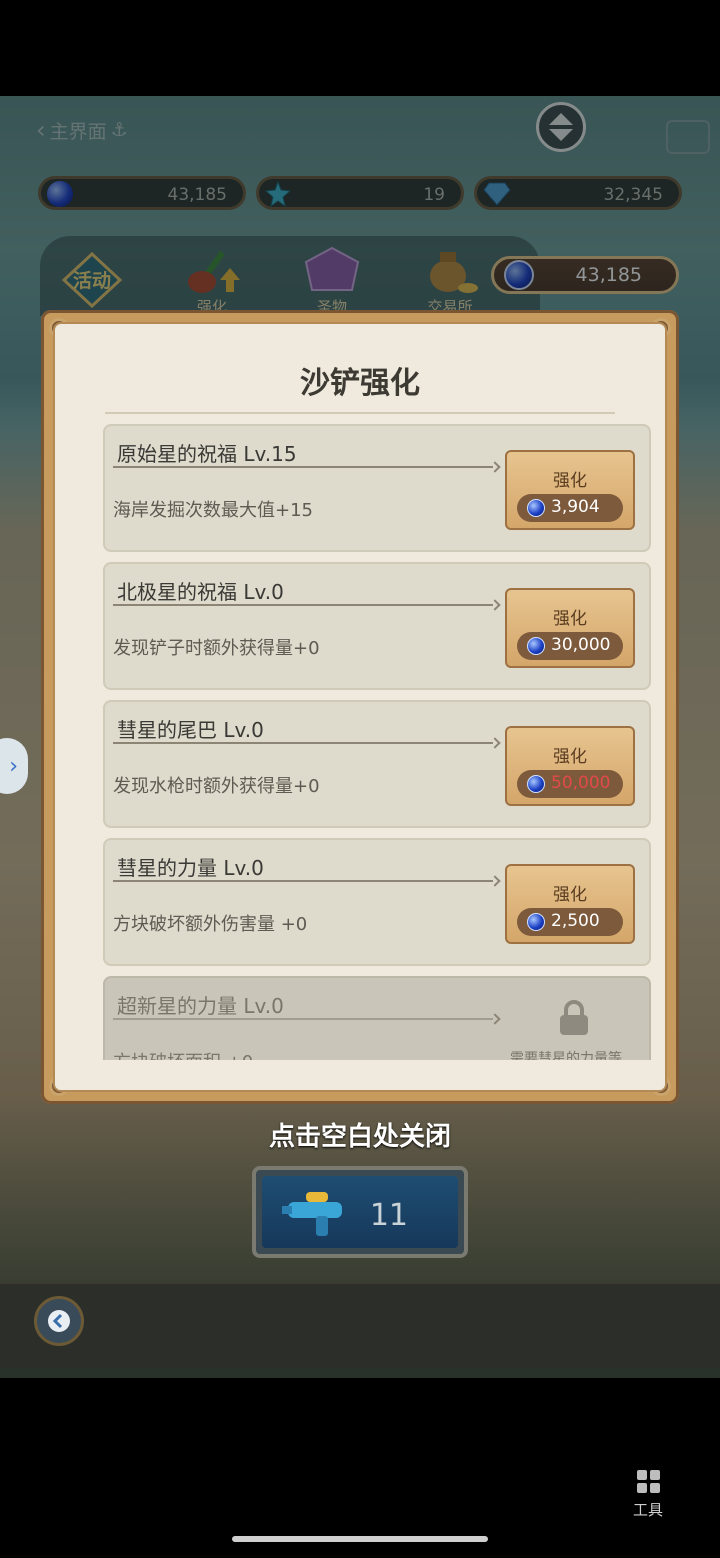 The image size is (720, 1558). I want to click on upgrade-item: 原始星的祝福 Lv.15 海岸发掘次数最大值+15 强化 3,904, so click(377, 488).